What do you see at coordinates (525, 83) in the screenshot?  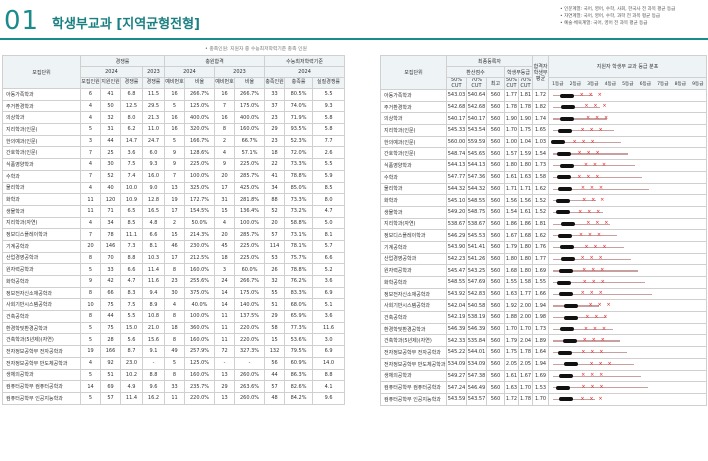 I see `header-cut70: 70% CUT` at bounding box center [525, 83].